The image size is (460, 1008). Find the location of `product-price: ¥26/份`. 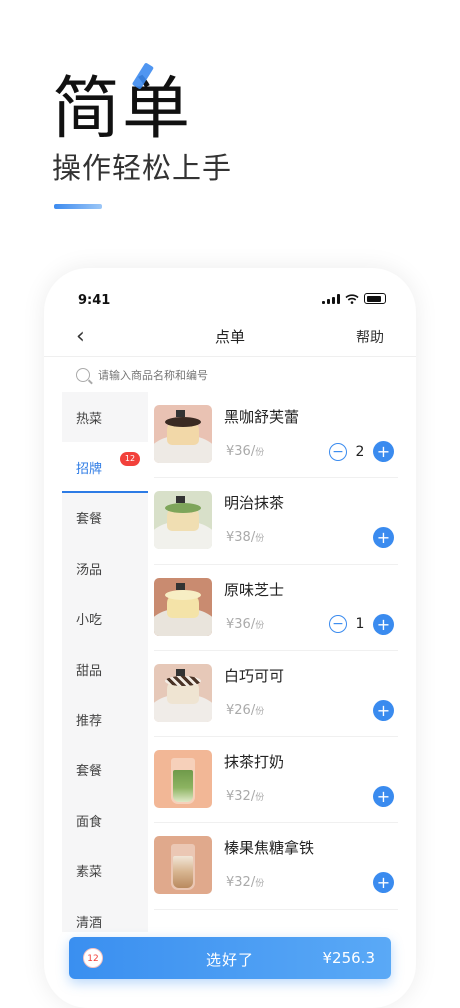

product-price: ¥26/份 is located at coordinates (245, 710).